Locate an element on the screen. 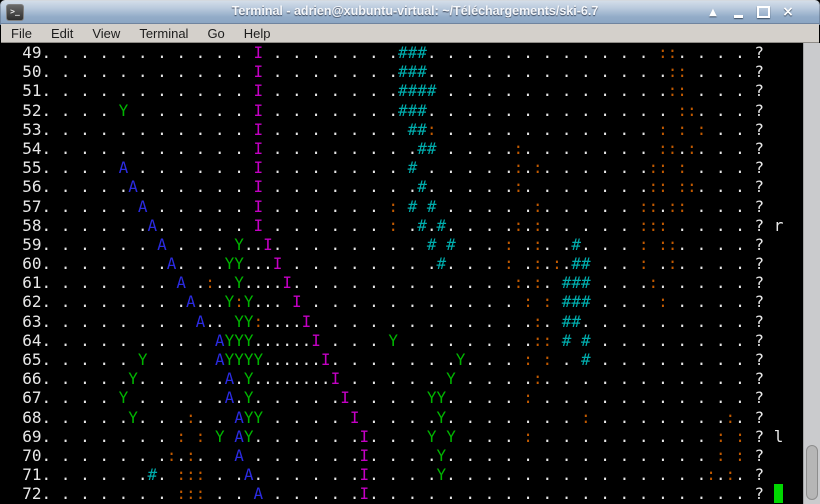 The width and height of the screenshot is (820, 504). menu-item-edit: Edit is located at coordinates (62, 33).